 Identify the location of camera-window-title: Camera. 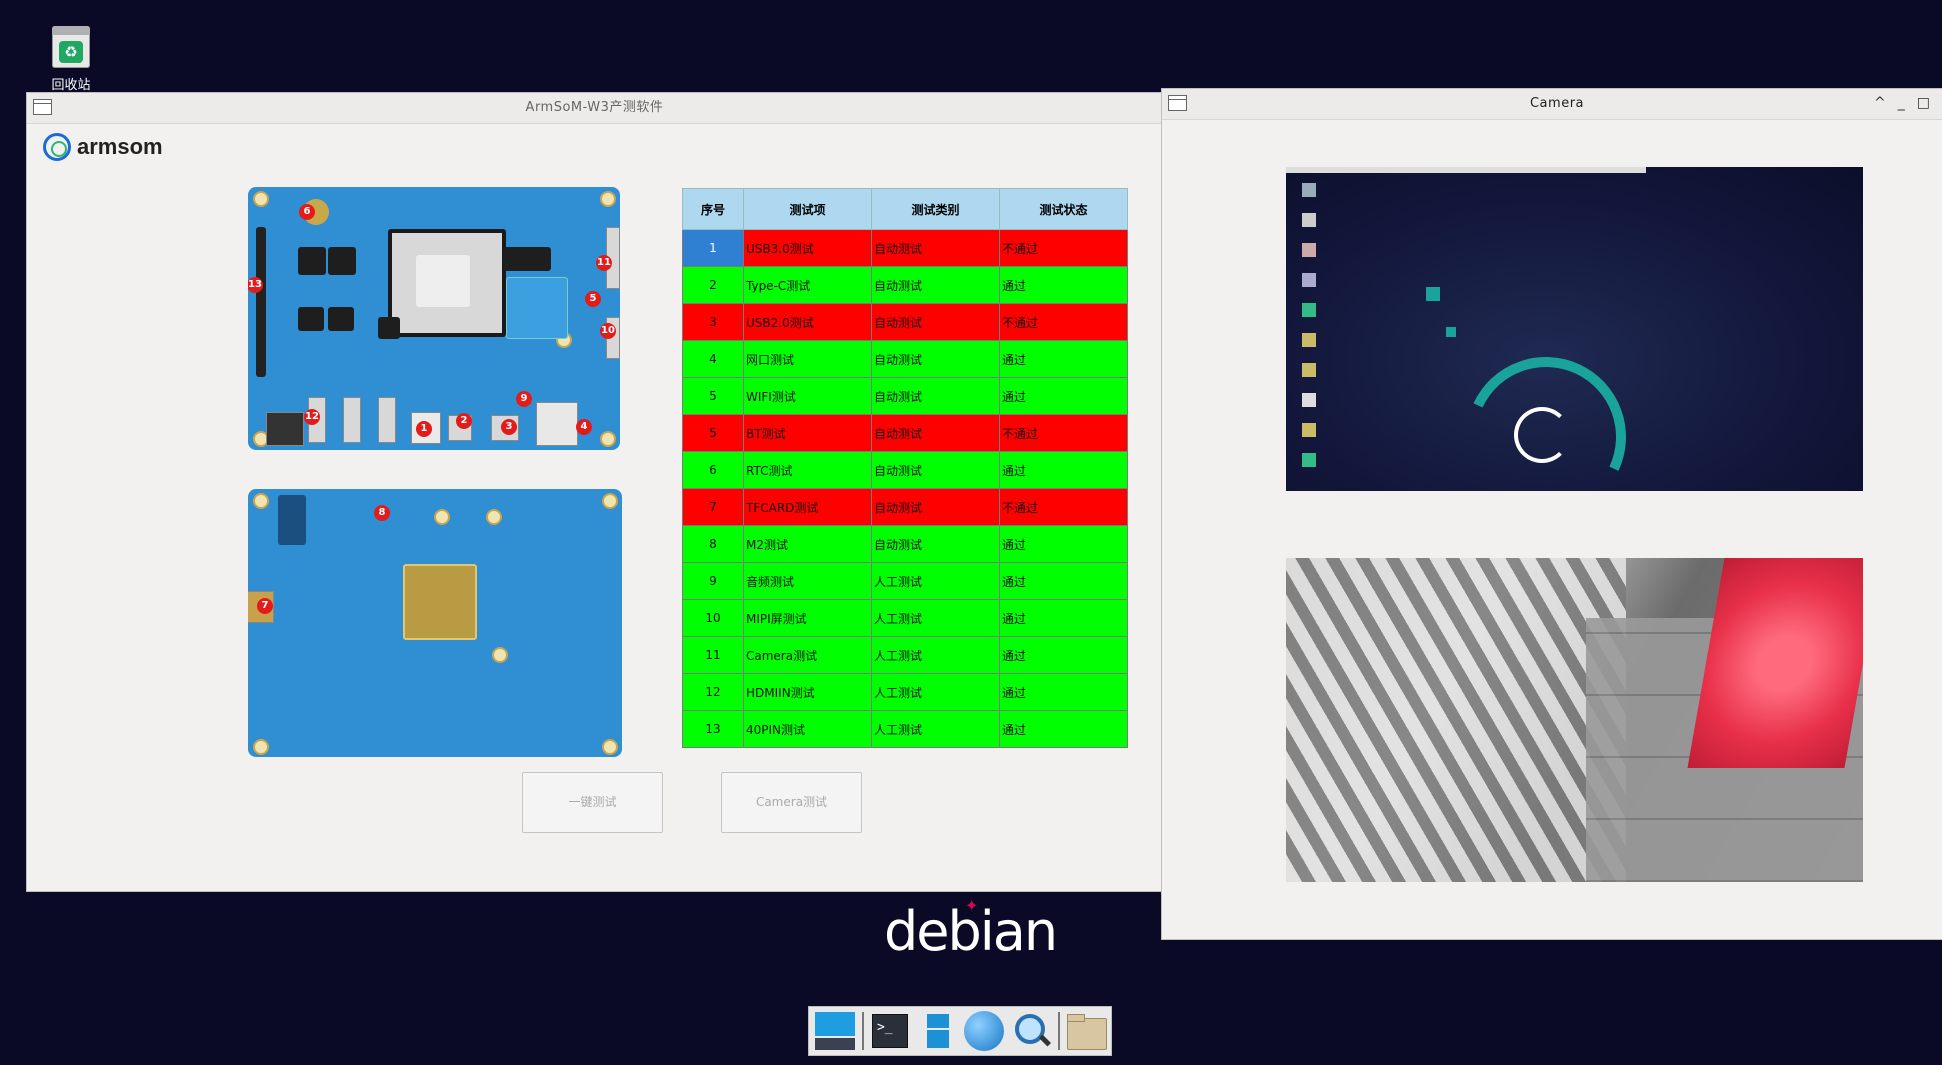
(1557, 103).